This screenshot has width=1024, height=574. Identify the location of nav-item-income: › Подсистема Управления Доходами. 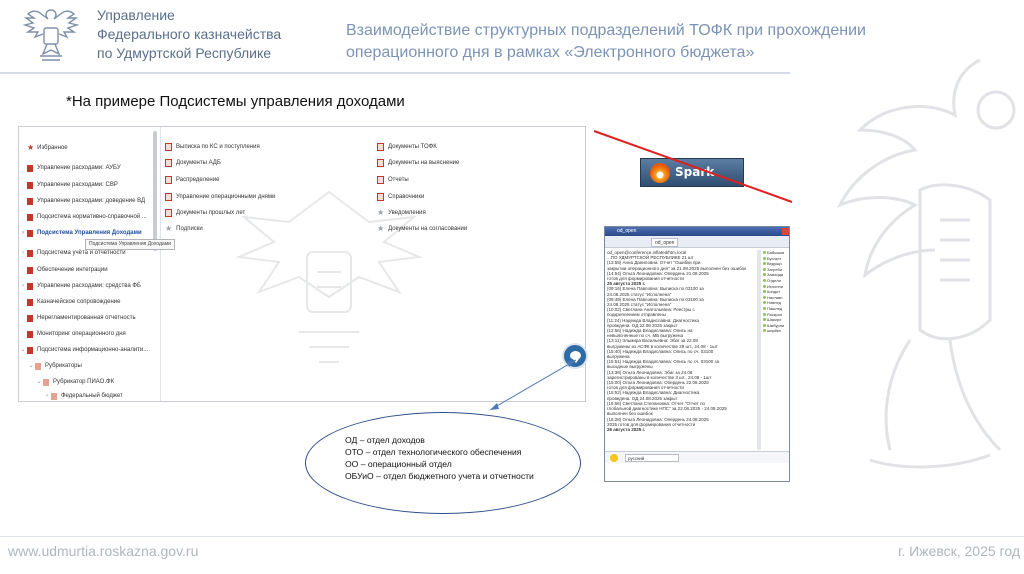
(86, 233).